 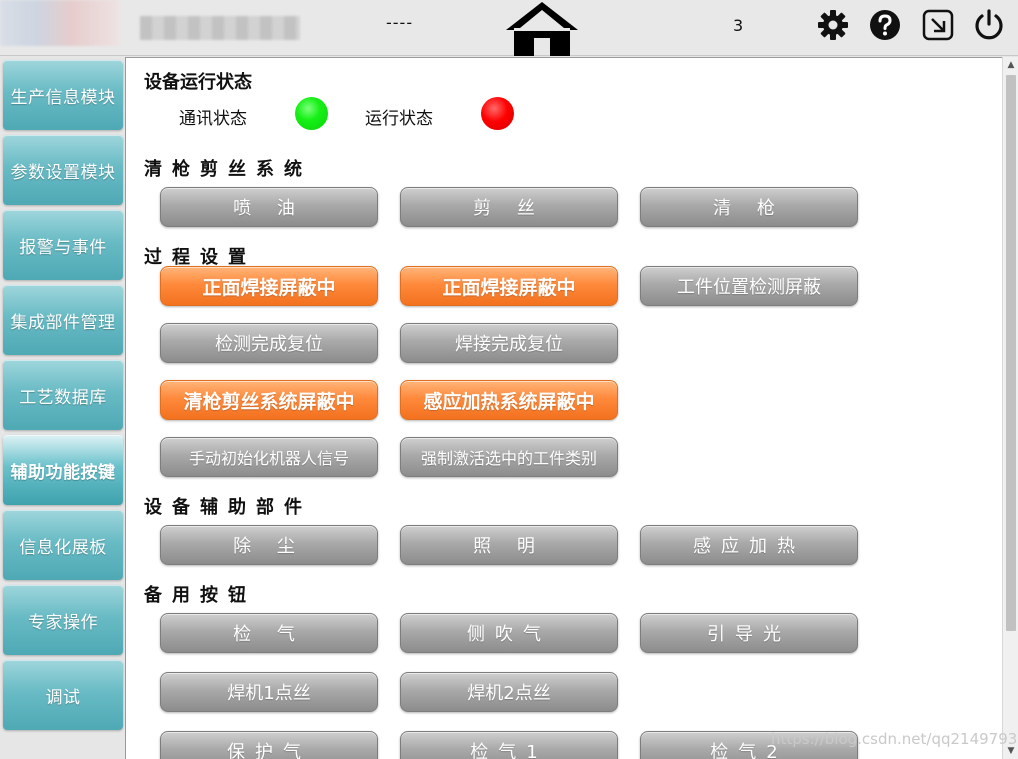 I want to click on gun-clean-button: 清 枪, so click(x=749, y=207).